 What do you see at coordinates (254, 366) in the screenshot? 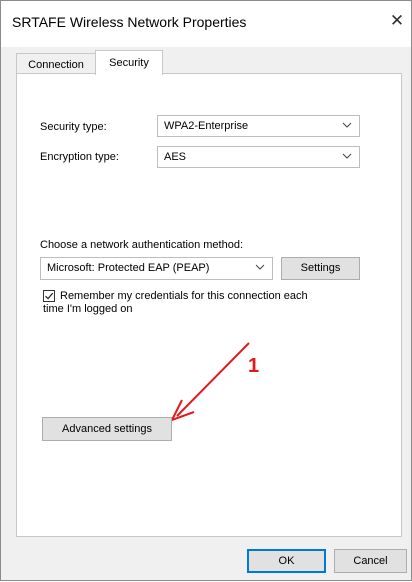
I see `annotation-number: 1` at bounding box center [254, 366].